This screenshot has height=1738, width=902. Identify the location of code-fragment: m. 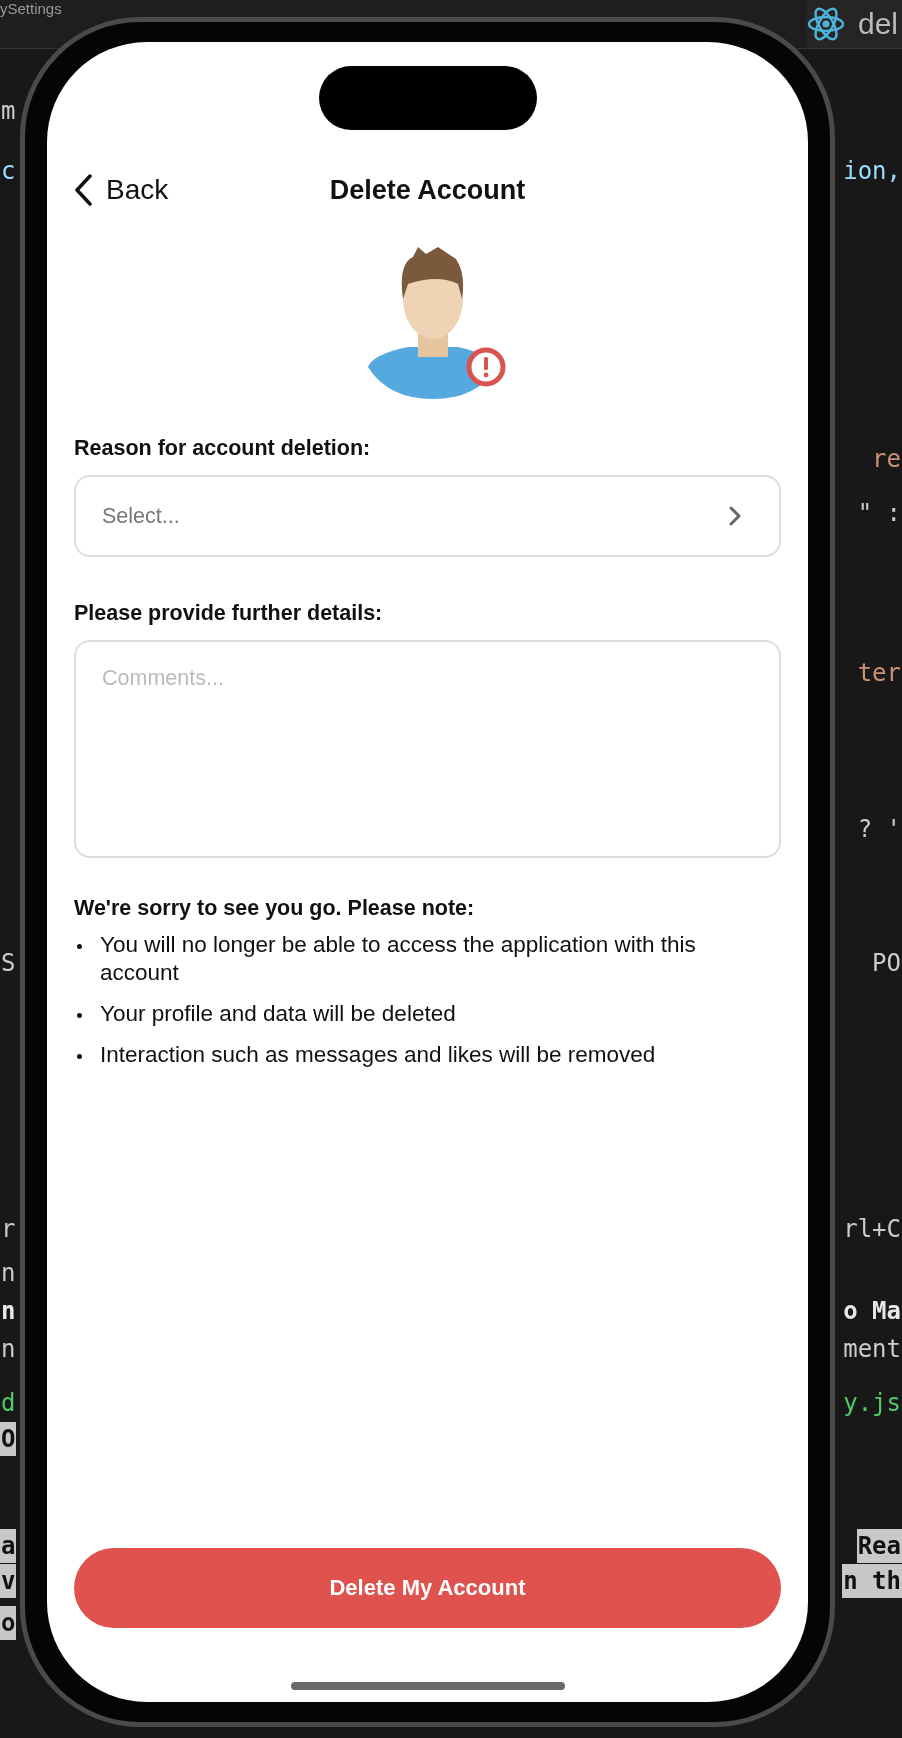
(8, 111).